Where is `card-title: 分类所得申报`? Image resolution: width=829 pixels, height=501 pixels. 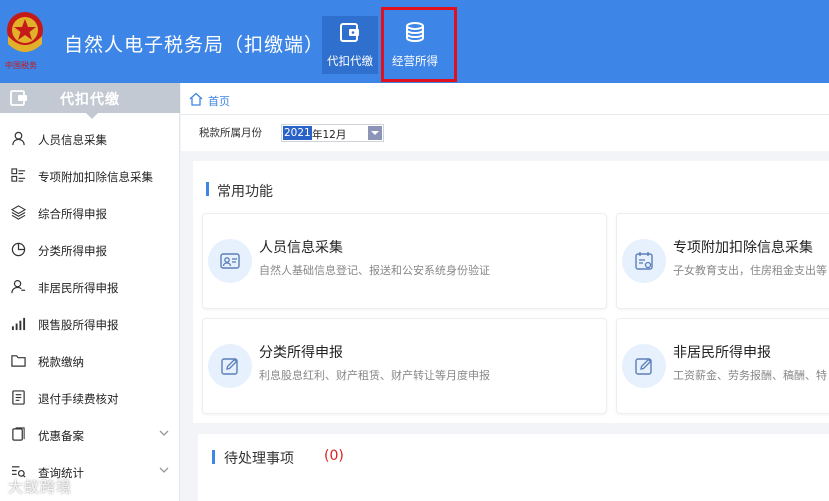
card-title: 分类所得申报 is located at coordinates (301, 353).